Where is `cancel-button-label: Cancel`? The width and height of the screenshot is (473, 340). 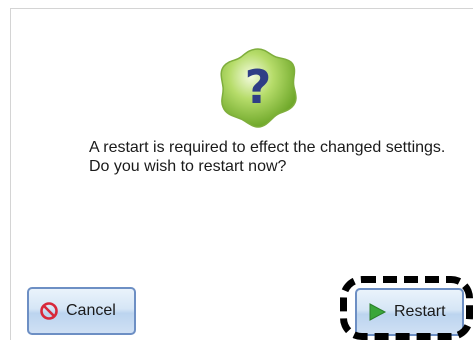
cancel-button-label: Cancel is located at coordinates (91, 310).